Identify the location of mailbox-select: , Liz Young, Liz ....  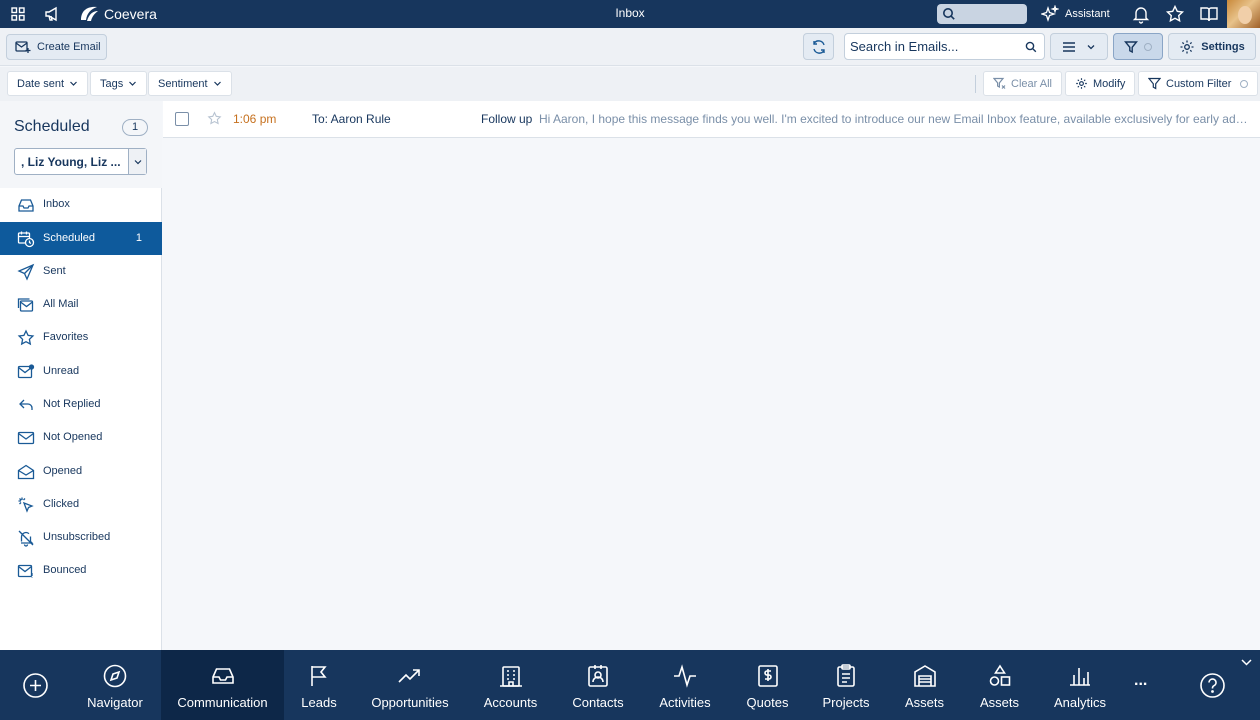
(80, 161).